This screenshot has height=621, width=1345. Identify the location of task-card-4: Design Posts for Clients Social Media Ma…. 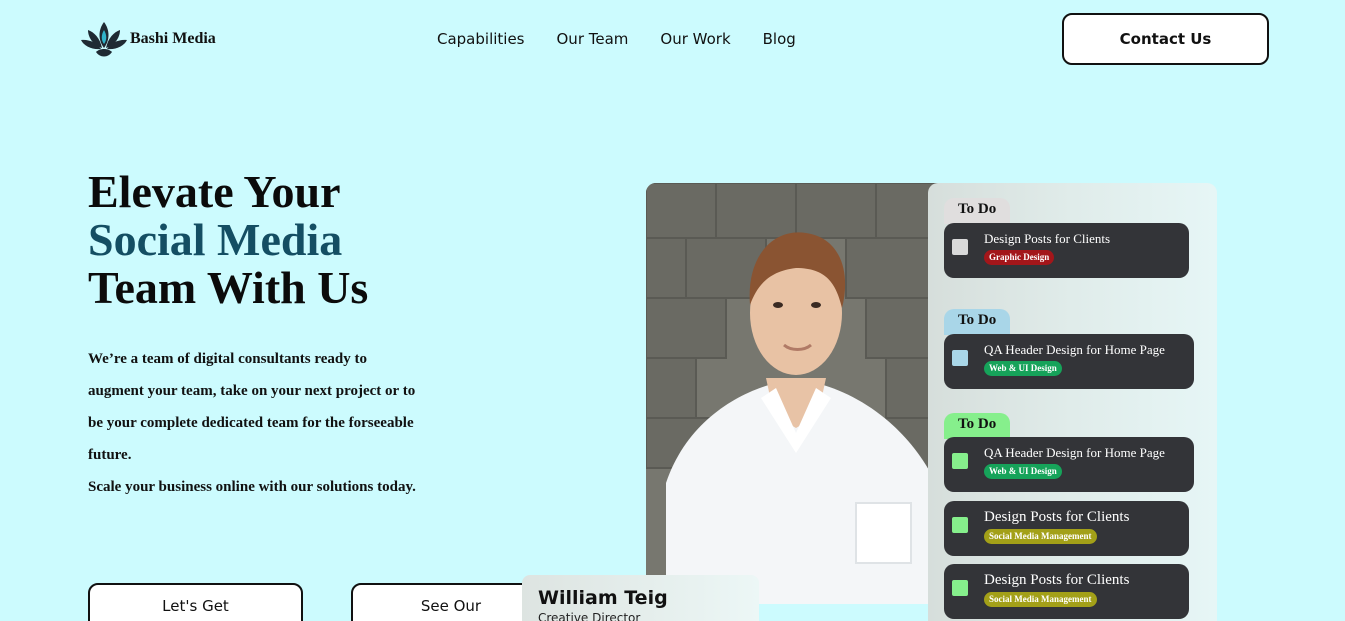
(1066, 528).